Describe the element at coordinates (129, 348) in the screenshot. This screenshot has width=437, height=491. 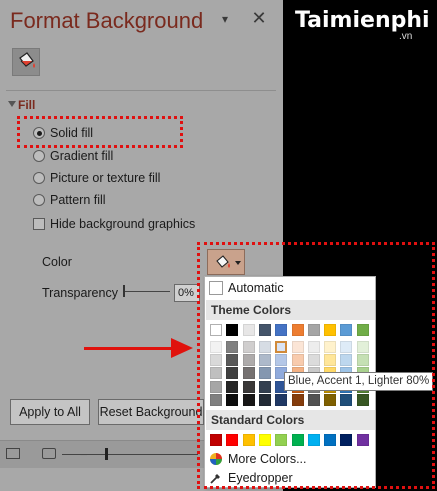
I see `red-arrow-shaft` at that location.